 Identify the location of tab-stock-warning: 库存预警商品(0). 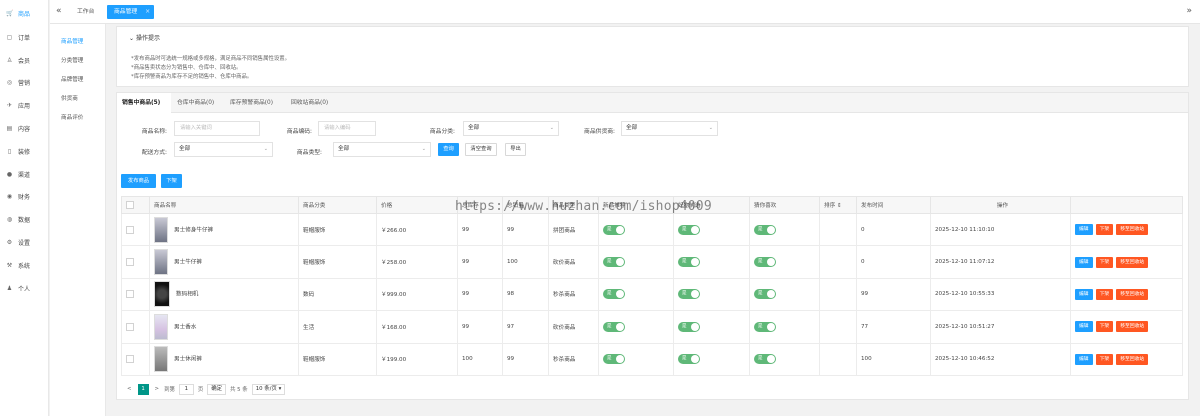
(251, 103).